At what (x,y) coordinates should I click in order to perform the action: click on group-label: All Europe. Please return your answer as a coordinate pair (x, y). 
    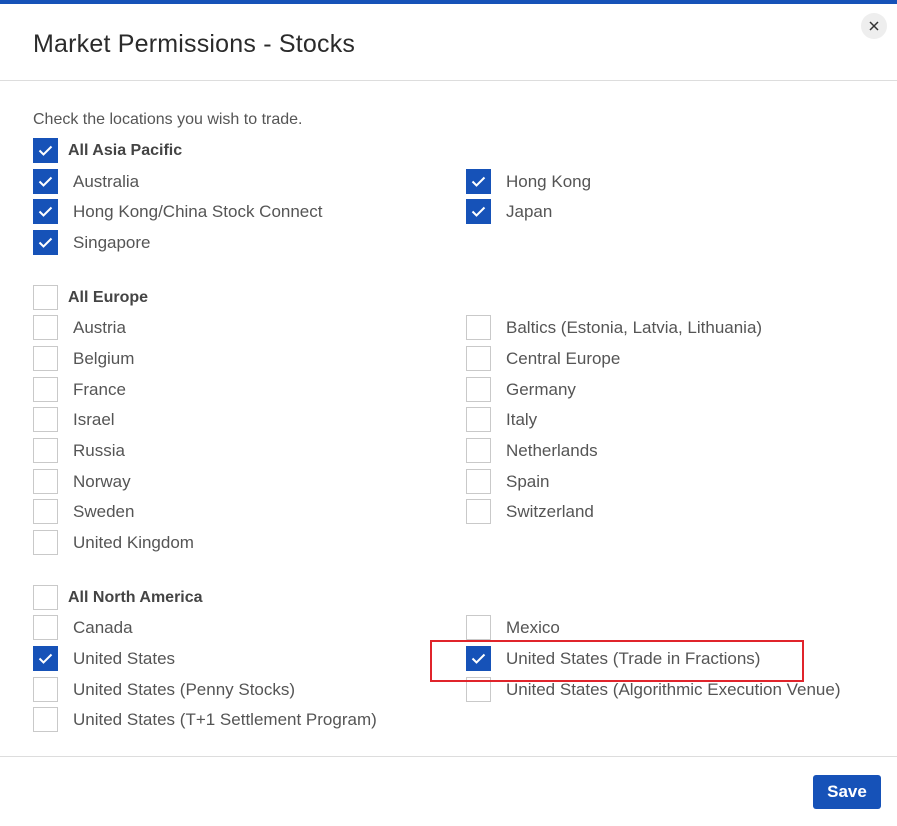
    Looking at the image, I should click on (108, 297).